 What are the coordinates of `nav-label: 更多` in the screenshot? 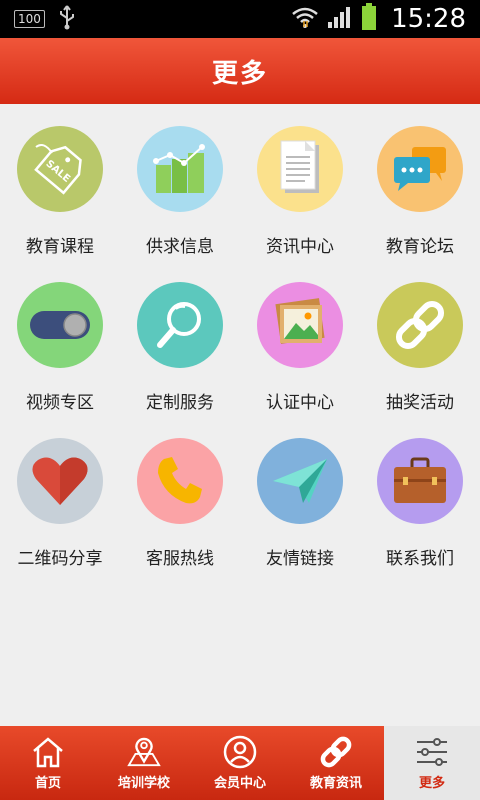 It's located at (431, 783).